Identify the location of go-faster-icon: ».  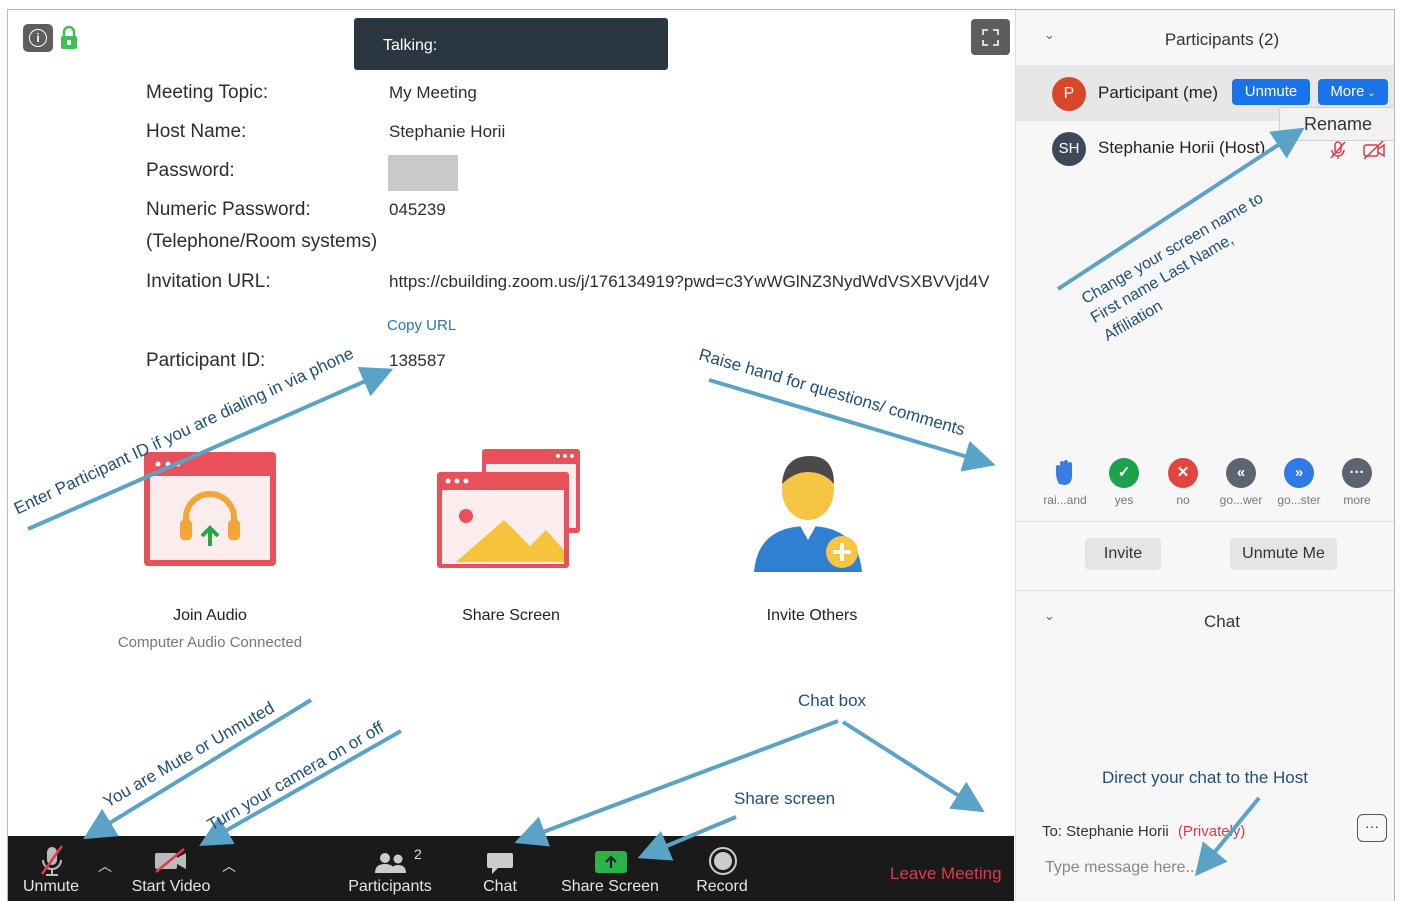
(1299, 473).